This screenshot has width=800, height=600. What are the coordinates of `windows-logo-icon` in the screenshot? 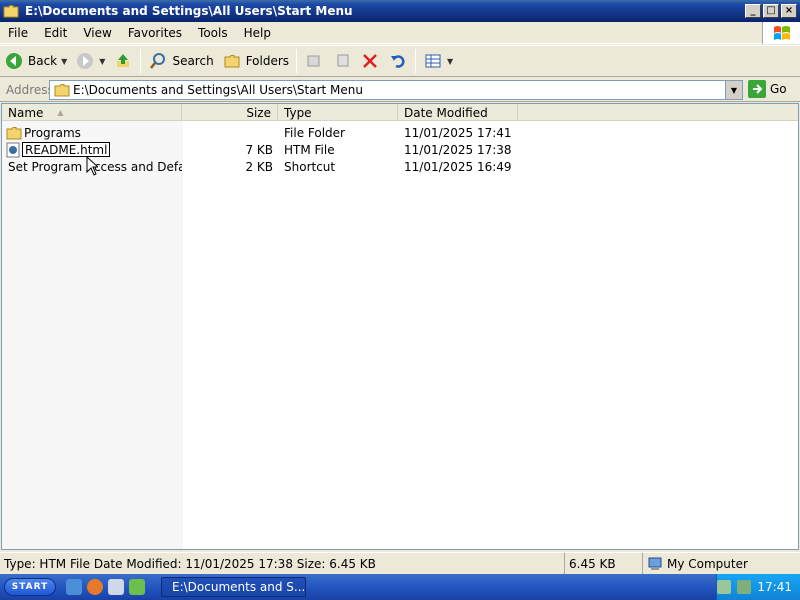 It's located at (781, 33).